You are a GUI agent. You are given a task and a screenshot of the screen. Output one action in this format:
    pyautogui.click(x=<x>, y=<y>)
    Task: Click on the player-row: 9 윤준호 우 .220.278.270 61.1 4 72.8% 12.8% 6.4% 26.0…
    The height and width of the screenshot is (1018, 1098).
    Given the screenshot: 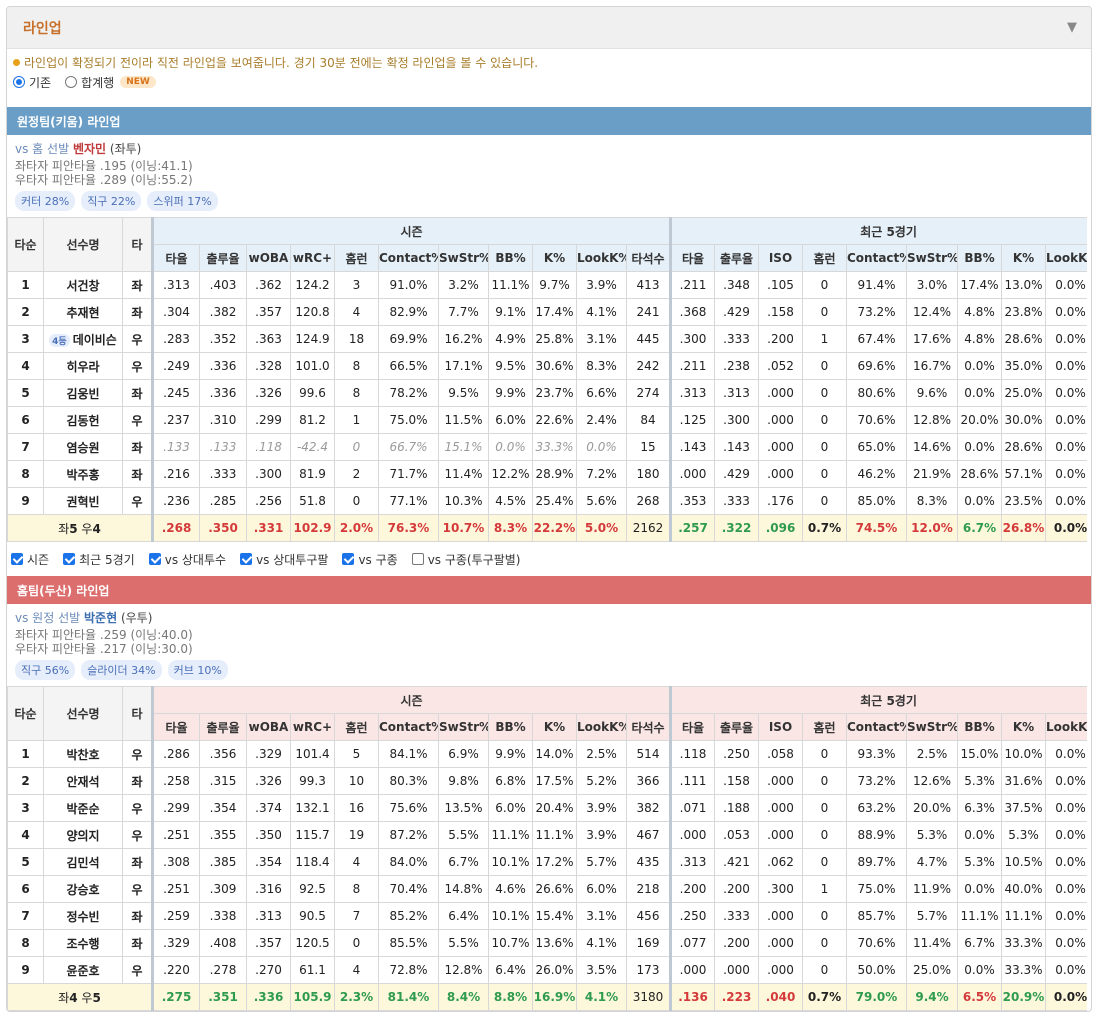 What is the action you would take?
    pyautogui.click(x=547, y=970)
    